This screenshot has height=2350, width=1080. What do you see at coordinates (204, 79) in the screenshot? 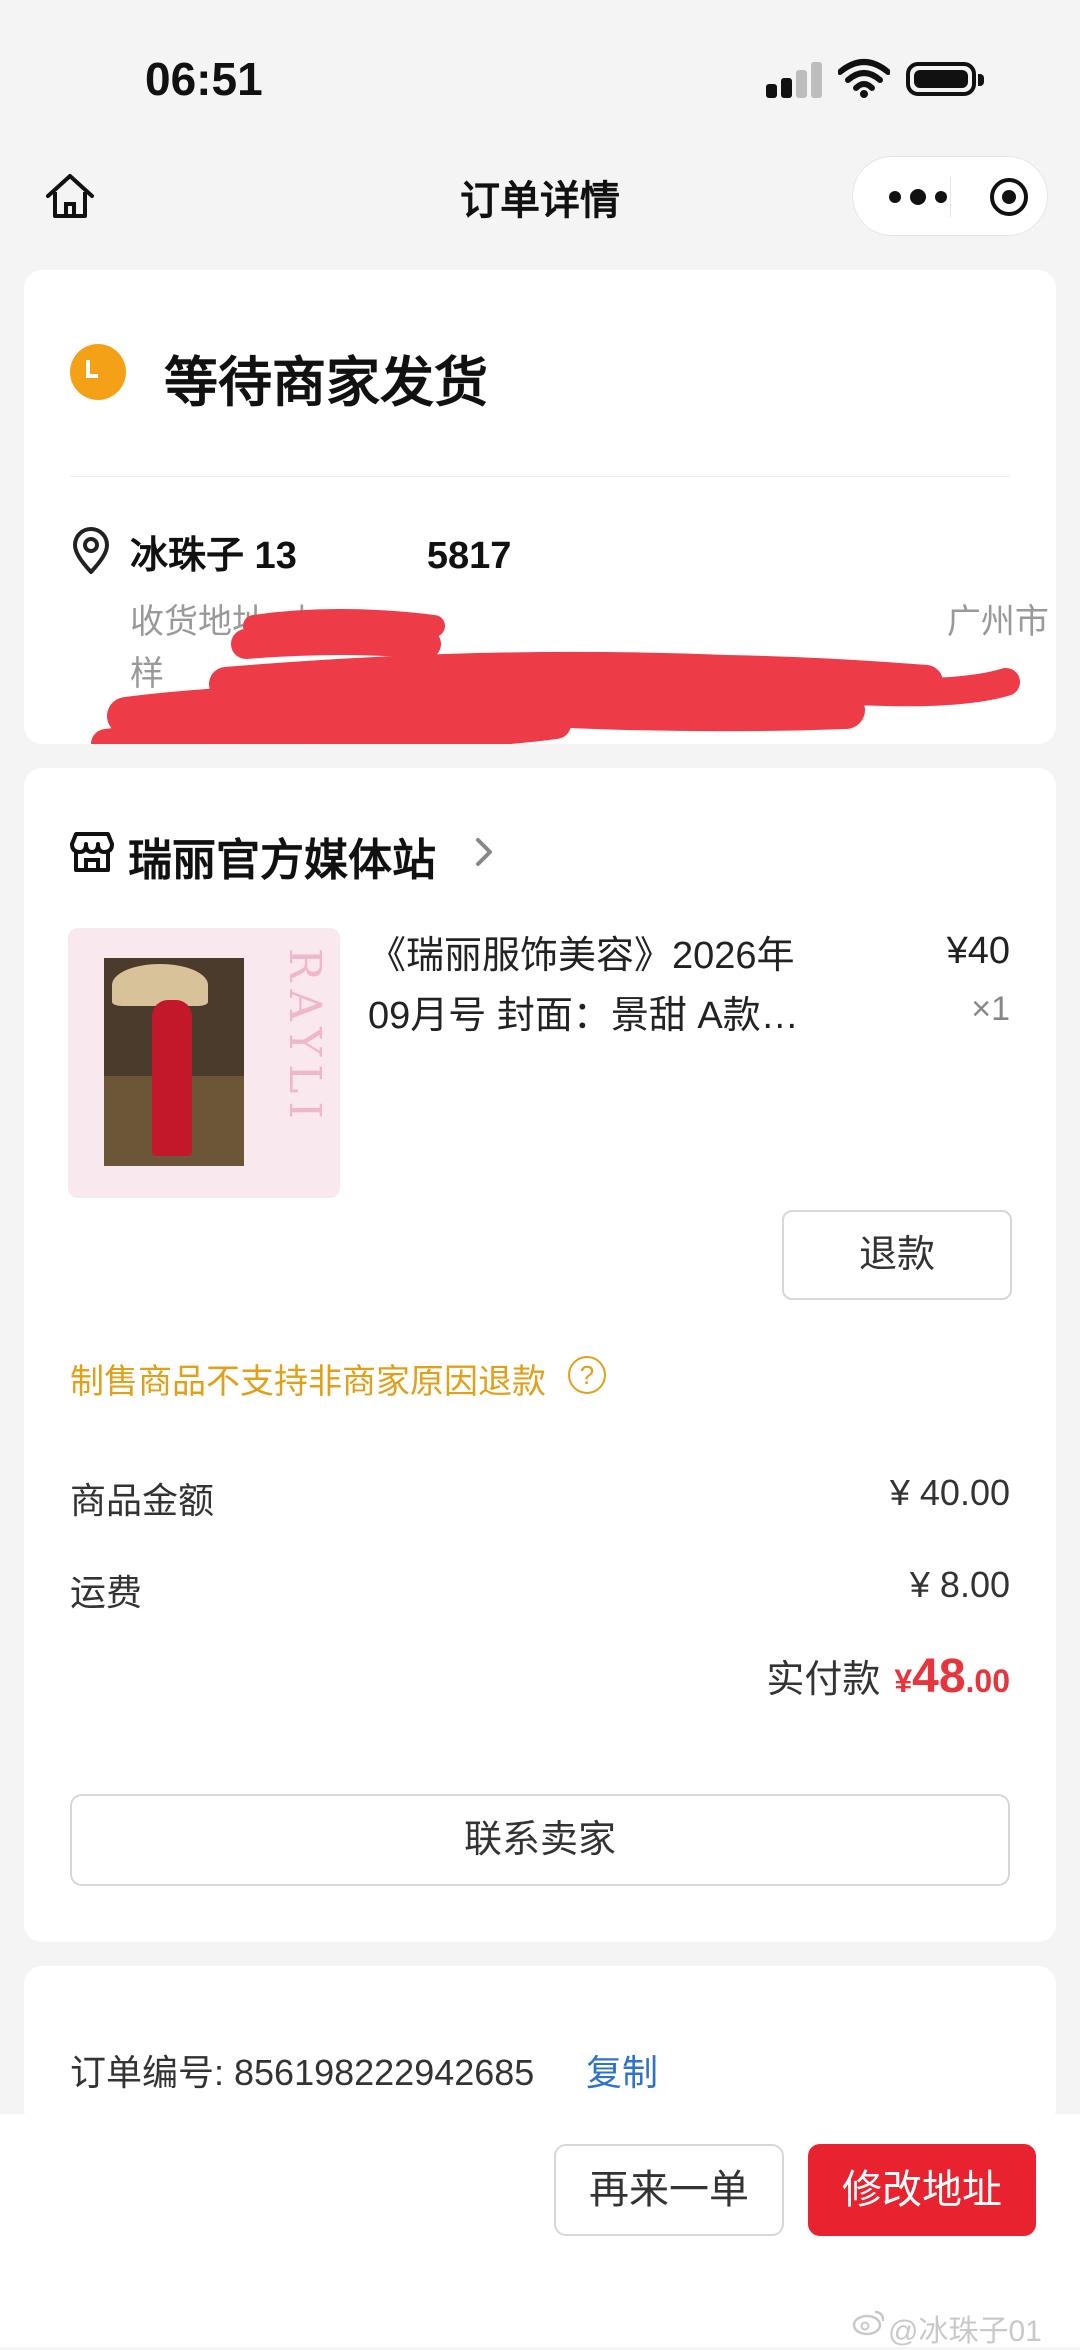
I see `clock: 06:51` at bounding box center [204, 79].